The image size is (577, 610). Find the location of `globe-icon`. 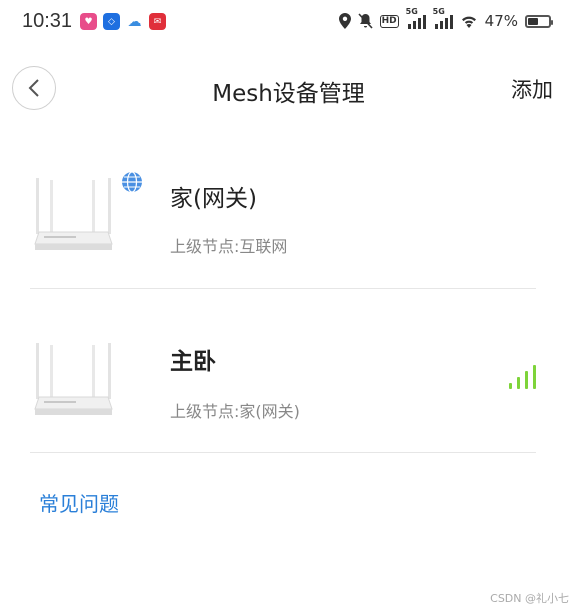

globe-icon is located at coordinates (132, 182).